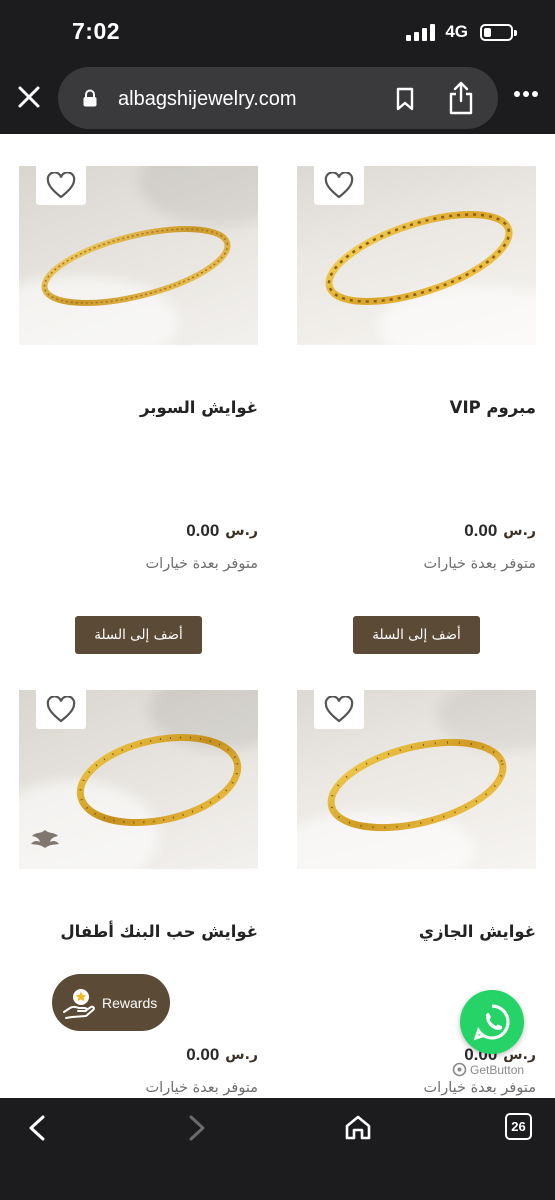 The width and height of the screenshot is (555, 1200). I want to click on share-icon, so click(461, 98).